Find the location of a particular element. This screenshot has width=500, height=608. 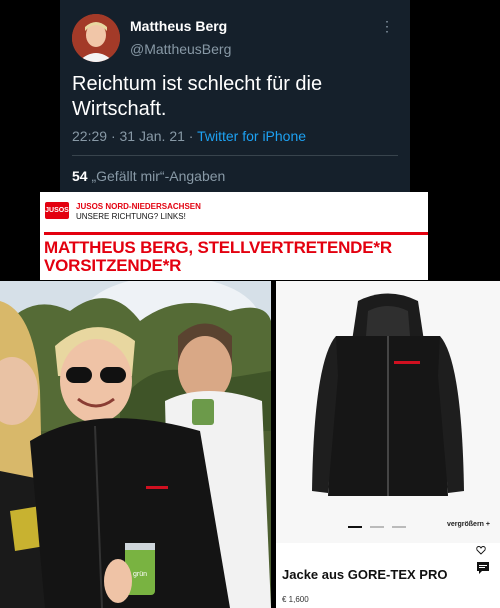

product-name: Jacke aus GORE-TEX PRO is located at coordinates (364, 574).